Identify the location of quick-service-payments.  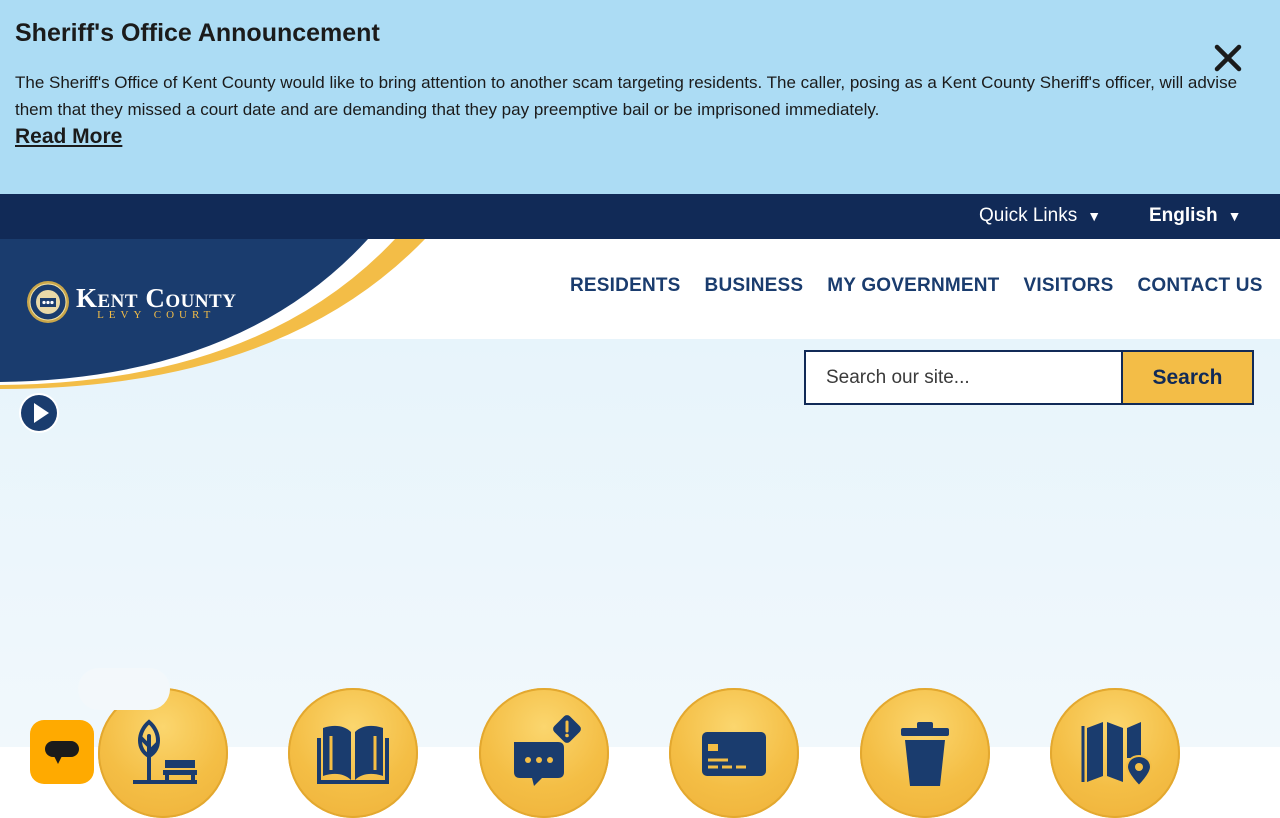
(734, 753).